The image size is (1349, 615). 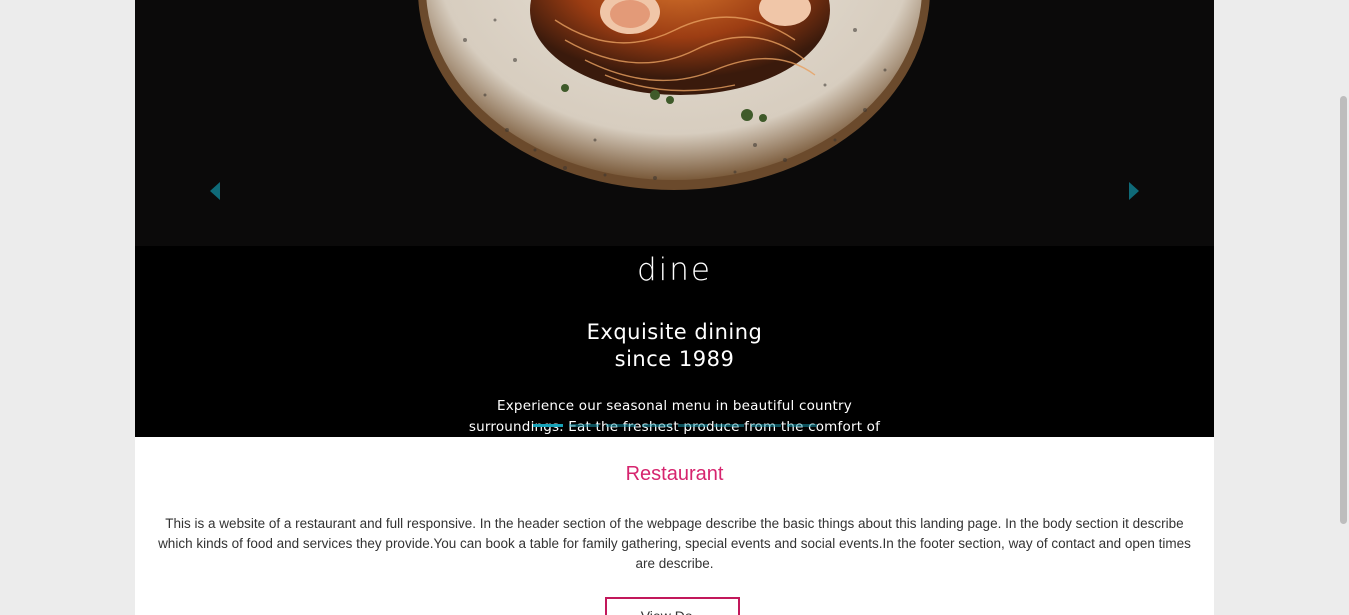 What do you see at coordinates (674, 346) in the screenshot?
I see `hero-headline: Exquisite dining since 1989` at bounding box center [674, 346].